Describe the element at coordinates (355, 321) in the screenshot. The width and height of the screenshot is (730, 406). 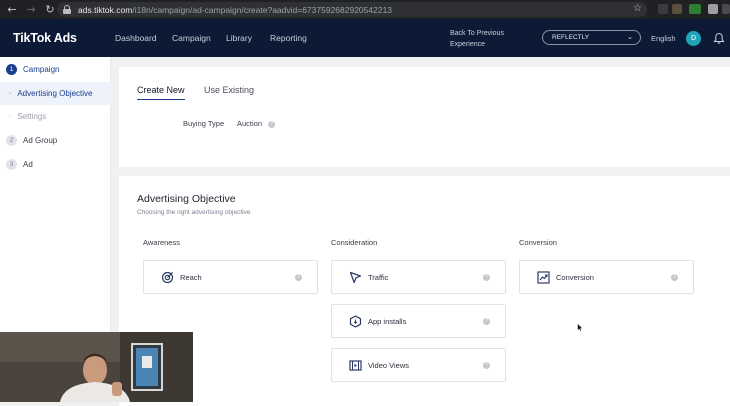
I see `app-box-icon` at that location.